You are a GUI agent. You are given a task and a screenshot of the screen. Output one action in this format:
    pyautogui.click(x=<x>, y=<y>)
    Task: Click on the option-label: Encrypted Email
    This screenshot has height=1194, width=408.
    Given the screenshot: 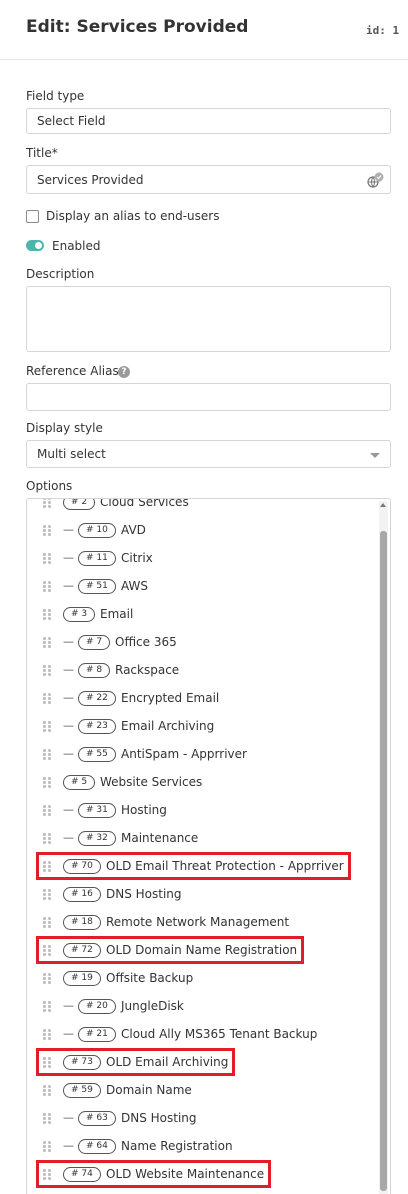 What is the action you would take?
    pyautogui.click(x=170, y=698)
    